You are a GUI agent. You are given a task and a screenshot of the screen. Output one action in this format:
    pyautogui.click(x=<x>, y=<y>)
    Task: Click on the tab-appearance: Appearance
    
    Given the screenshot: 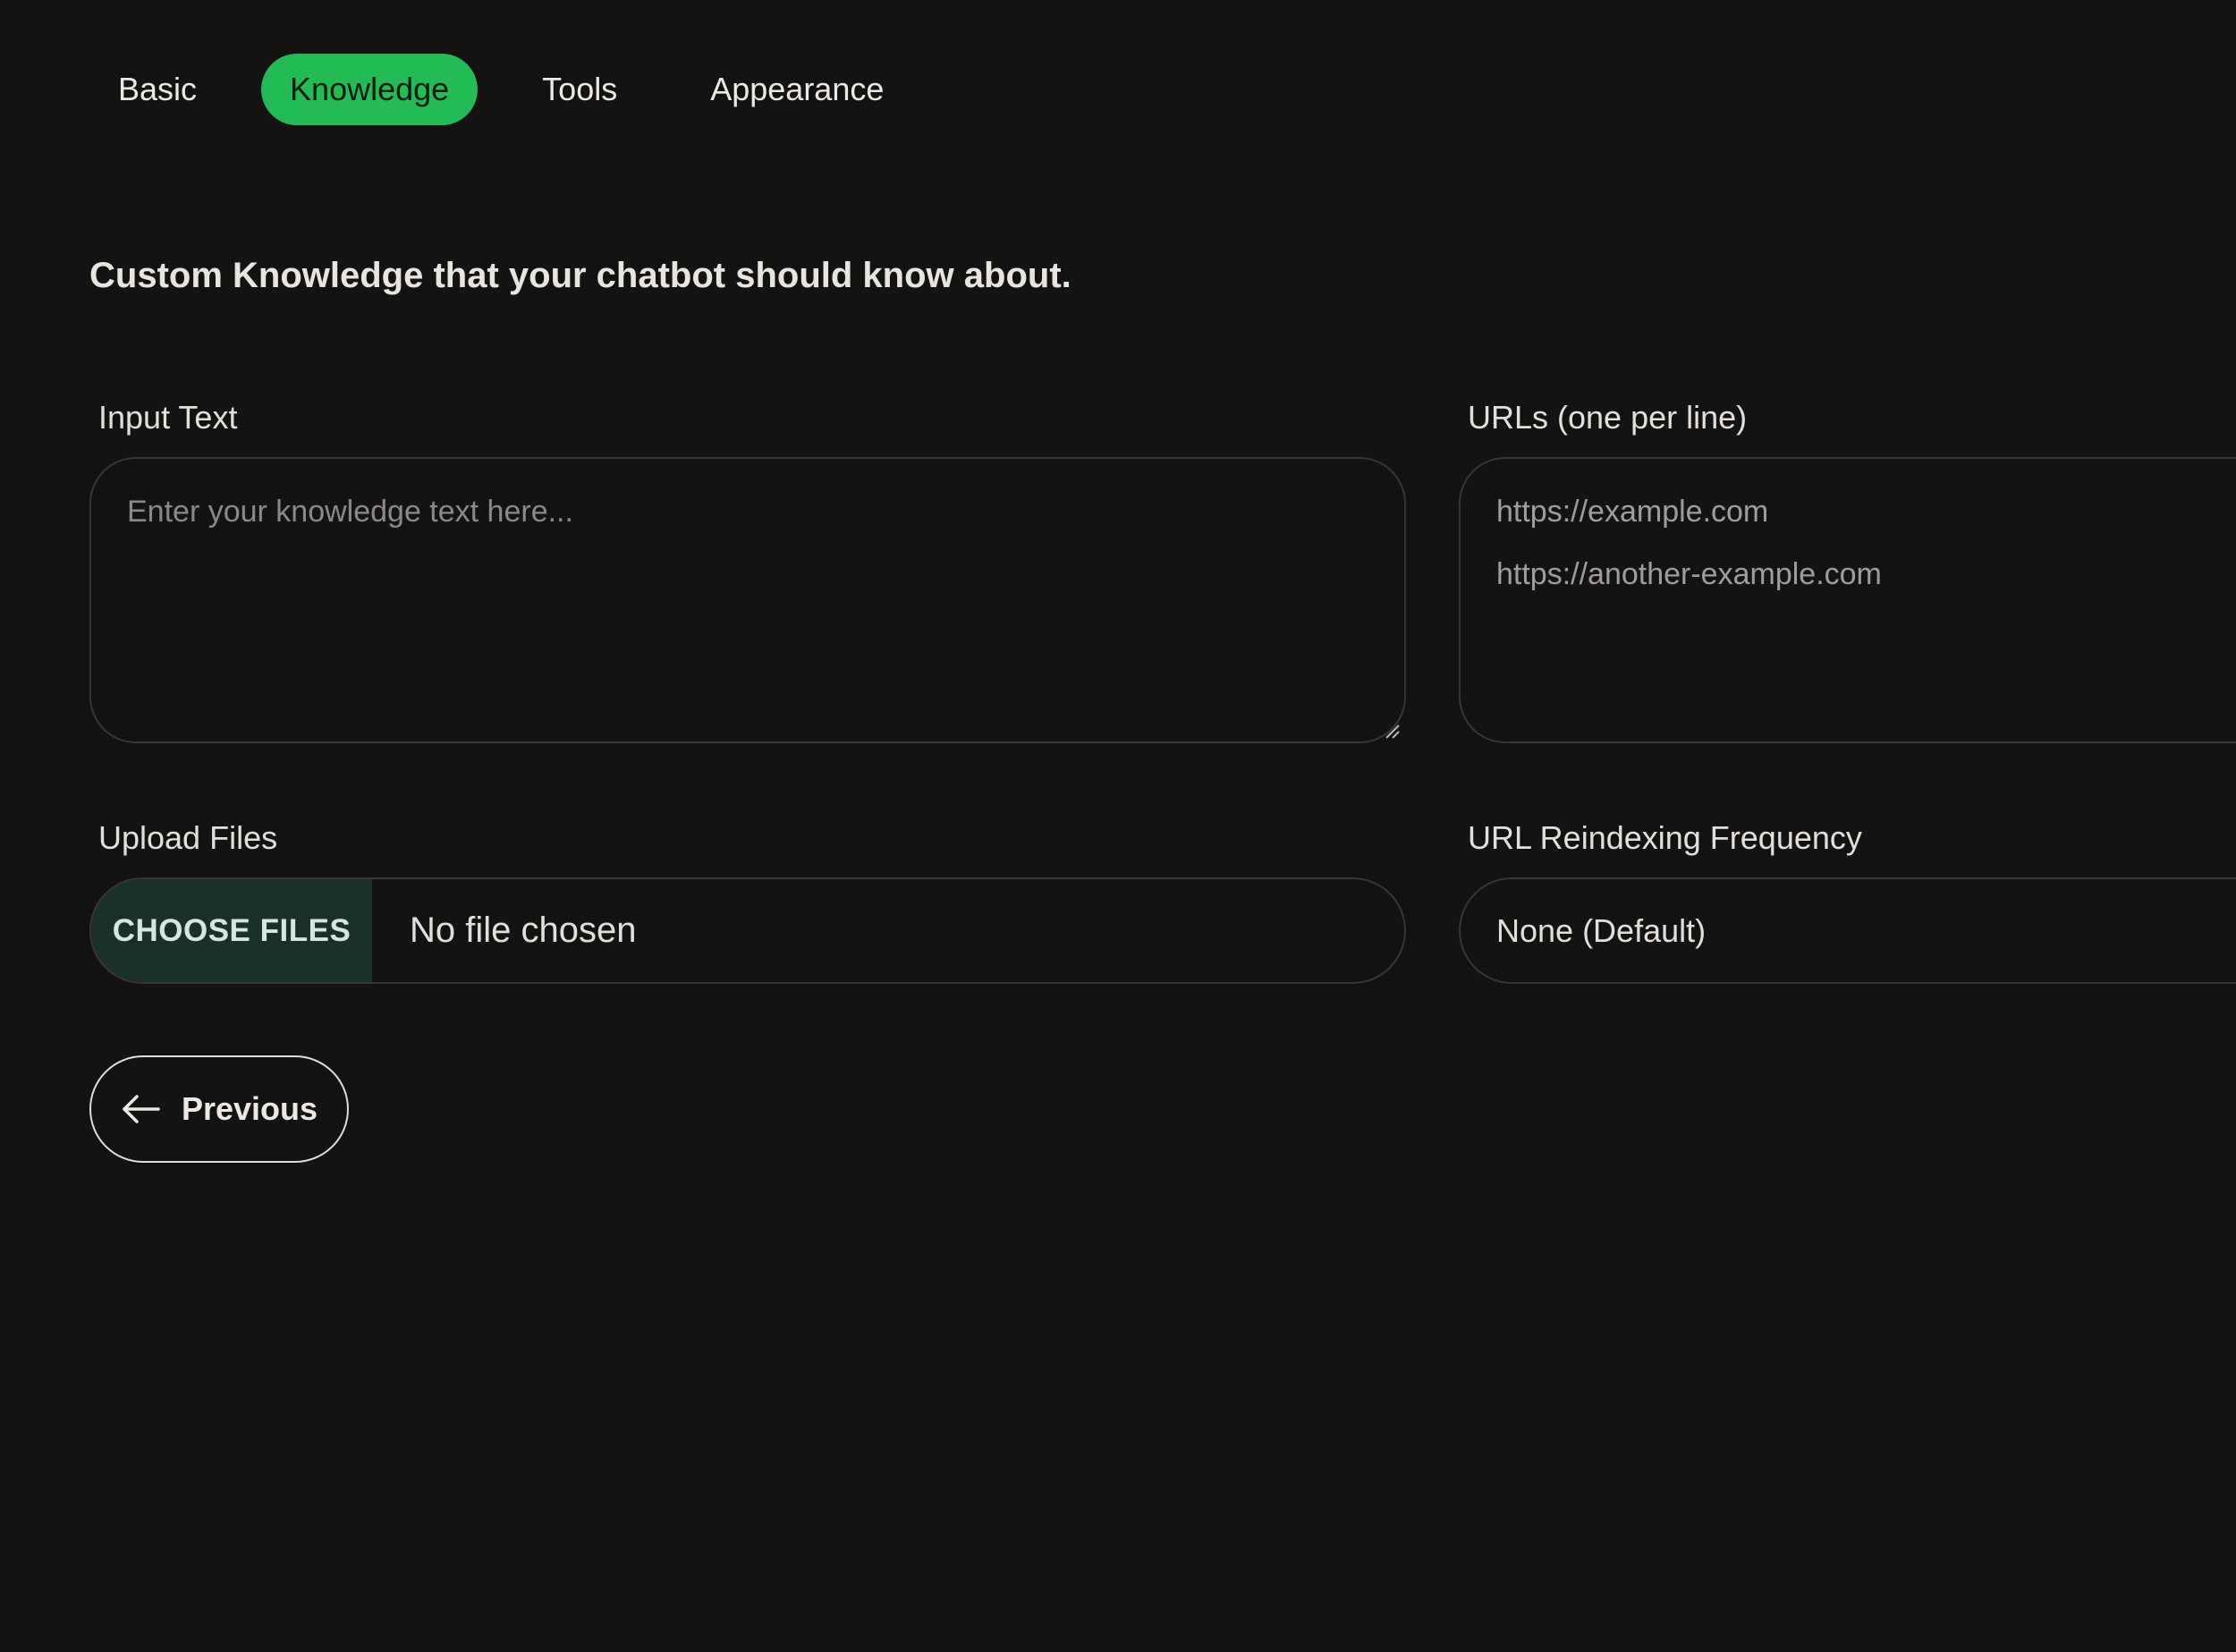 What is the action you would take?
    pyautogui.click(x=797, y=89)
    